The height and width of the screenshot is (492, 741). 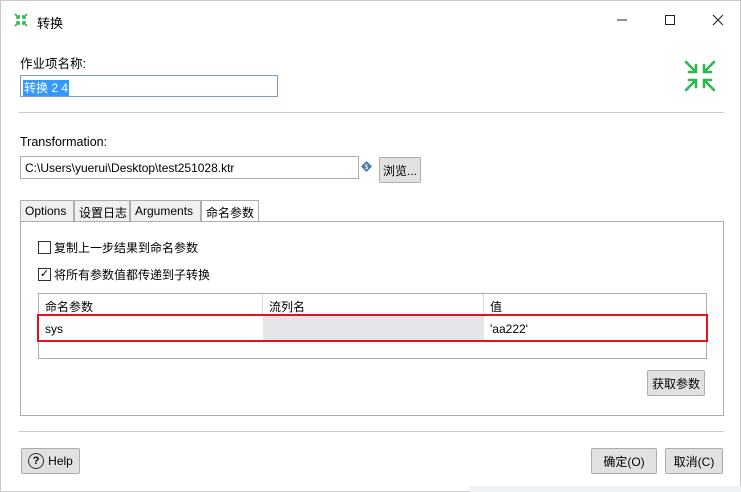 I want to click on maximize-button, so click(x=670, y=20).